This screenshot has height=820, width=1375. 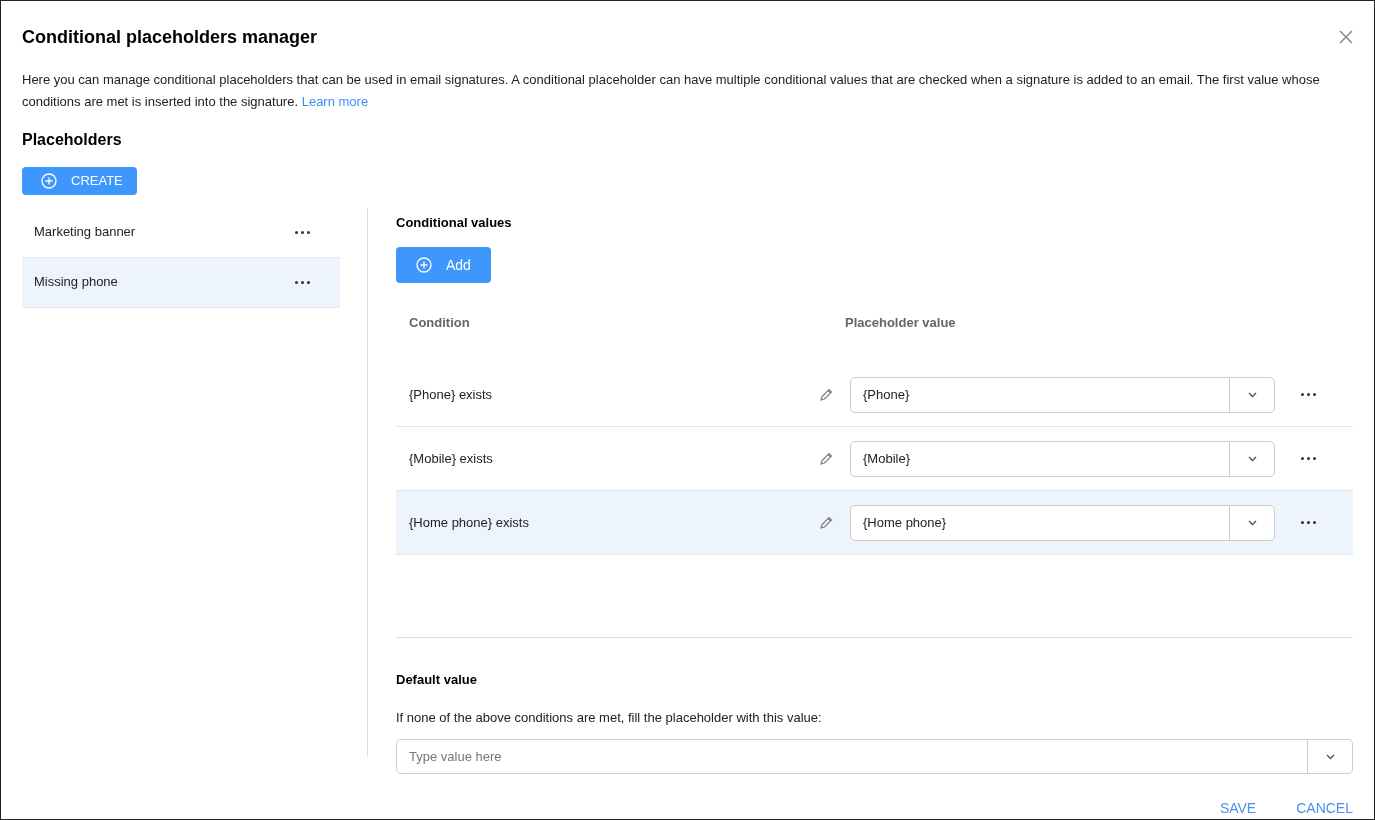 I want to click on placeholder-name: Missing phone, so click(x=76, y=282).